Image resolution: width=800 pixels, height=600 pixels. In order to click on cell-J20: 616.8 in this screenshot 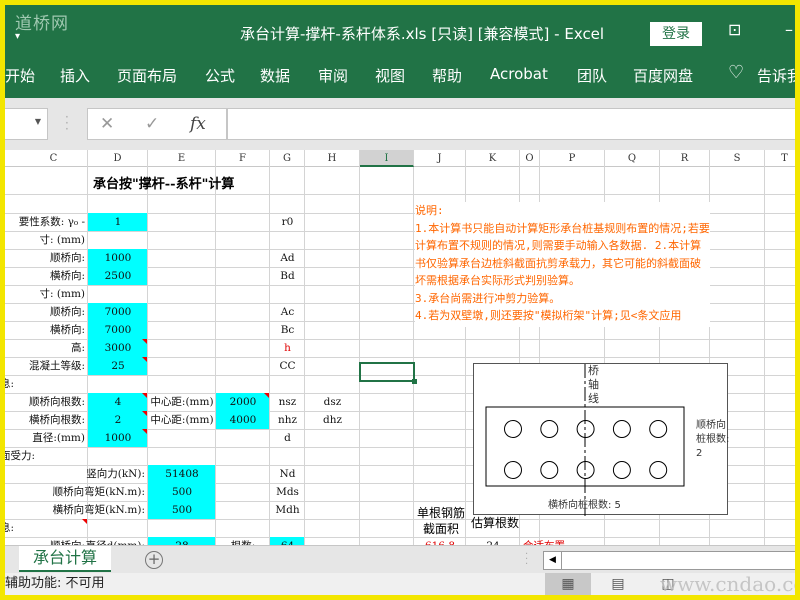, I will do `click(440, 541)`.